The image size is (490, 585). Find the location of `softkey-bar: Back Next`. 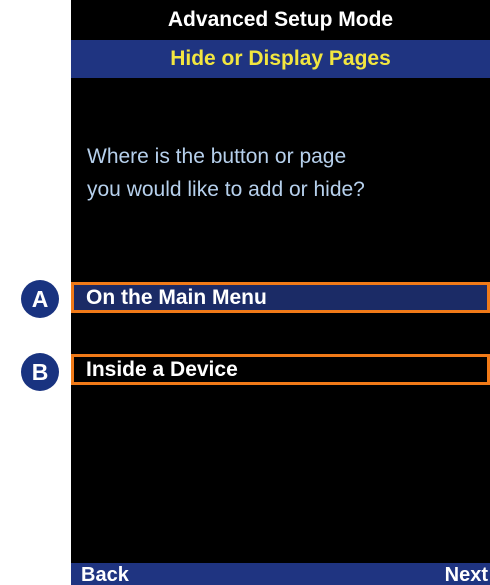

softkey-bar: Back Next is located at coordinates (280, 574).